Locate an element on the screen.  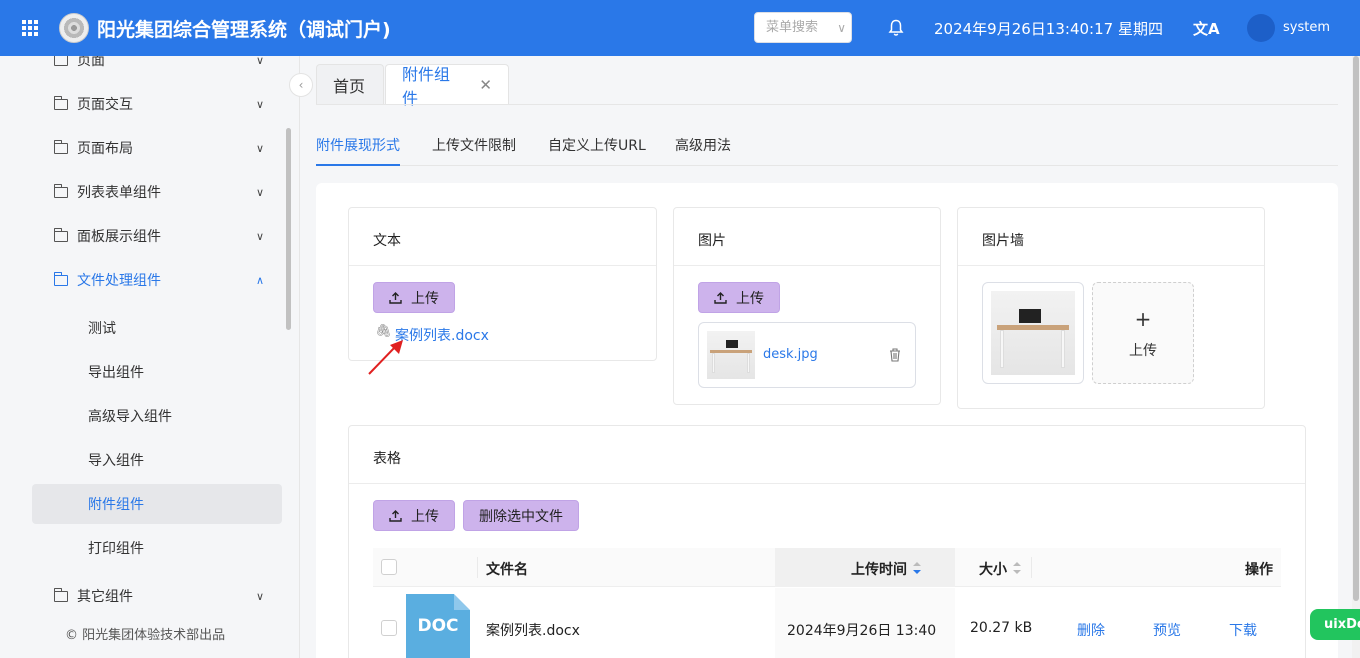
delete-link: 删除 is located at coordinates (1091, 630).